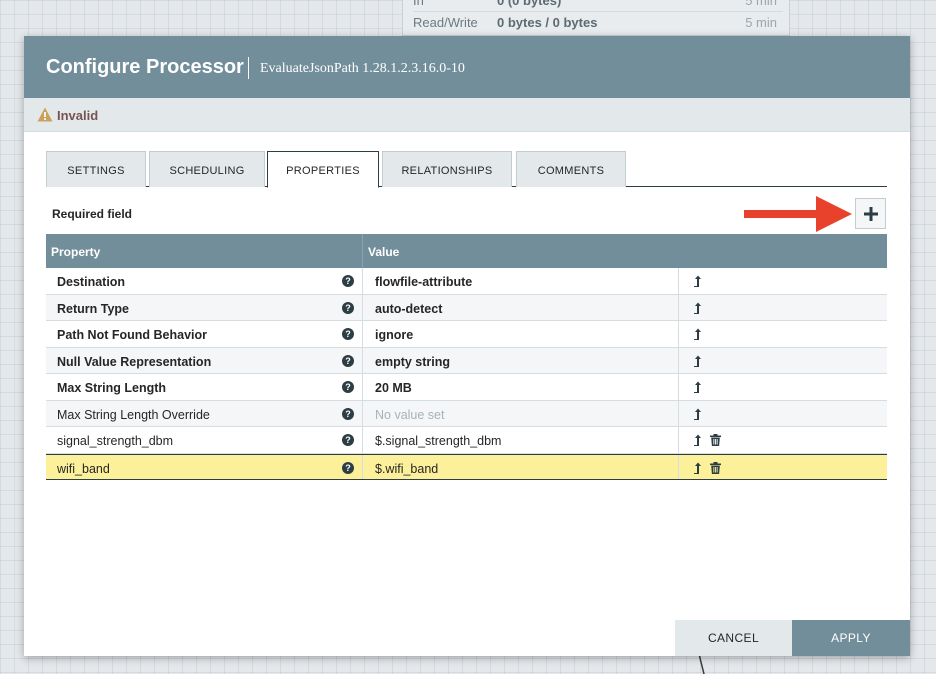 The width and height of the screenshot is (936, 674). Describe the element at coordinates (132, 335) in the screenshot. I see `property-name: Path Not Found Behavior` at that location.